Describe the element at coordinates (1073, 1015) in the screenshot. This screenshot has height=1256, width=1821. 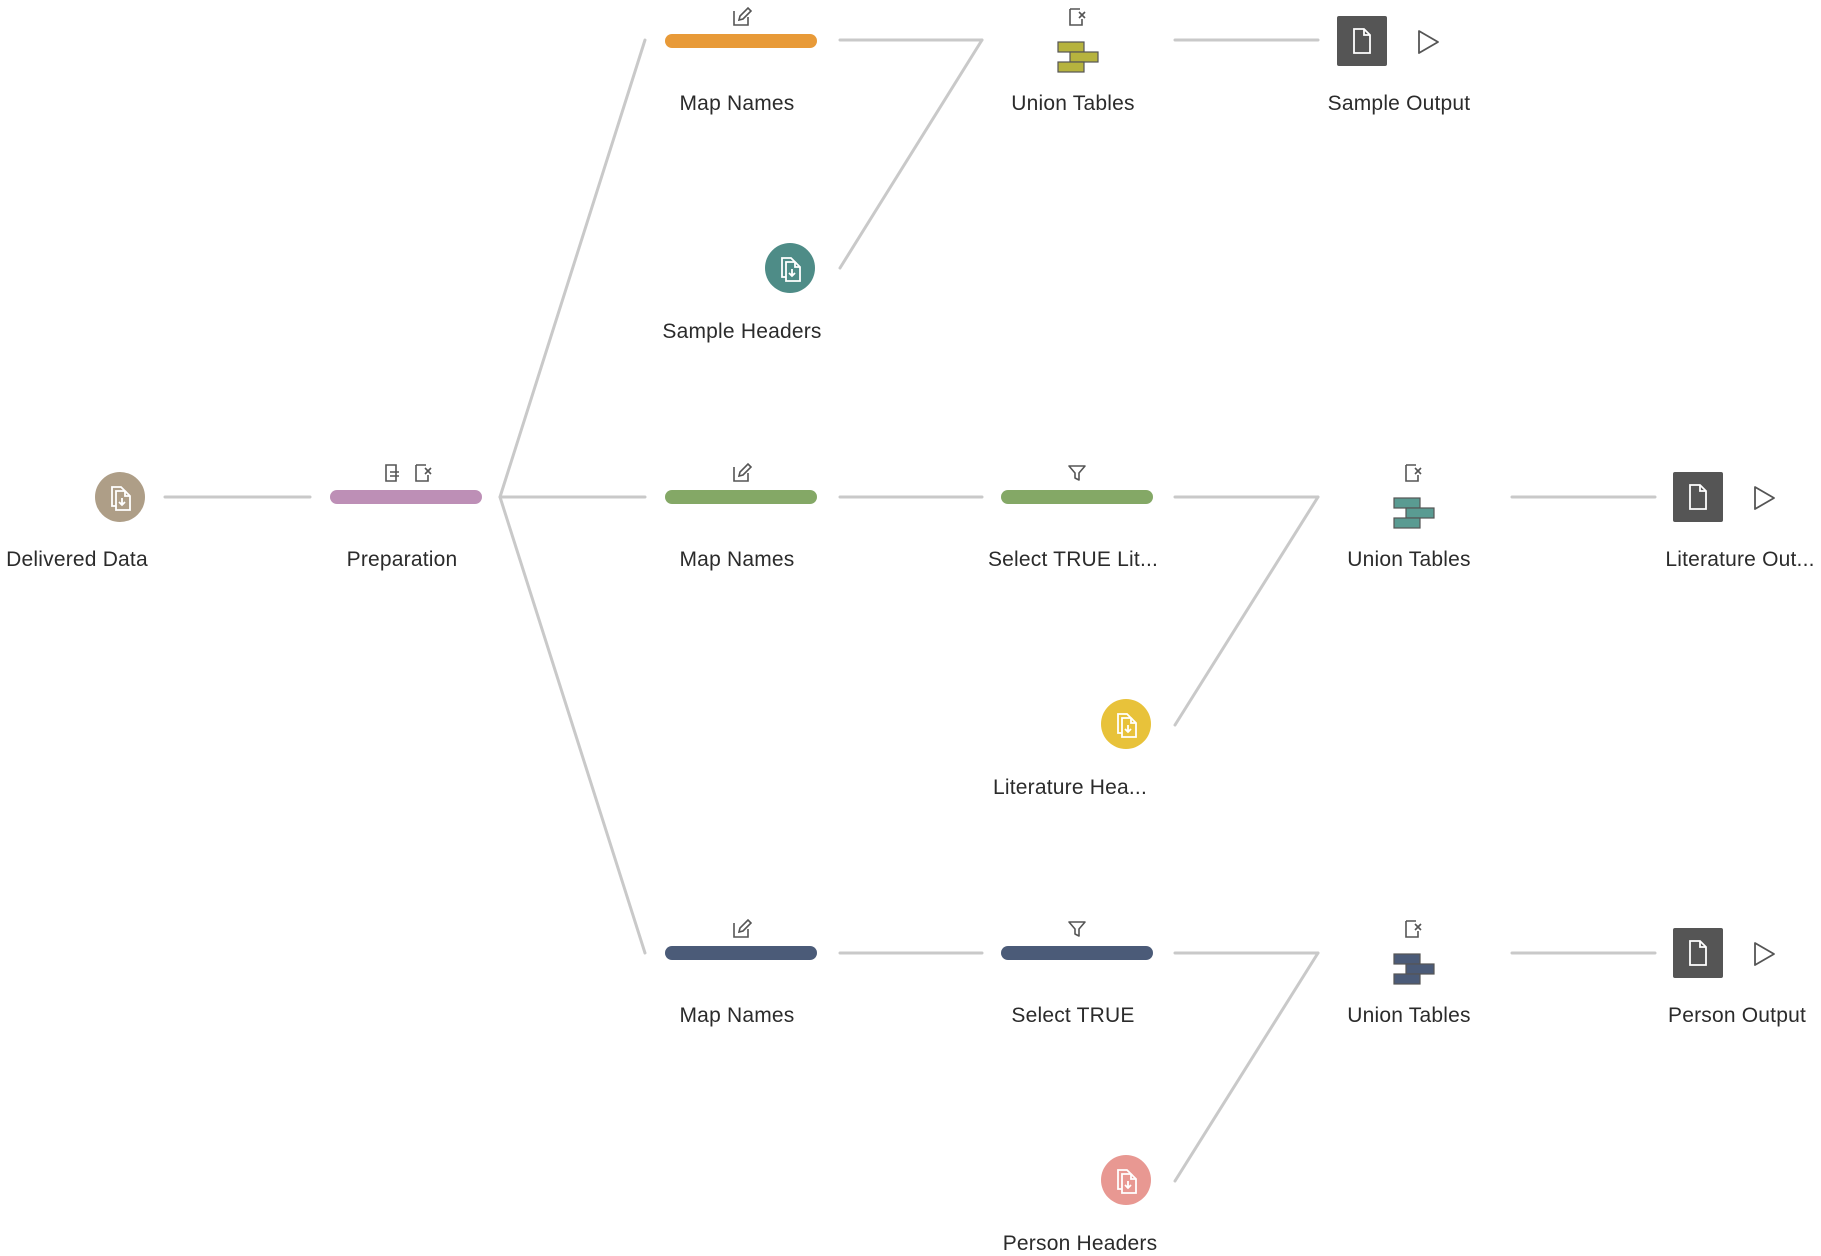
I see `select-true-person-label: Select TRUE` at that location.